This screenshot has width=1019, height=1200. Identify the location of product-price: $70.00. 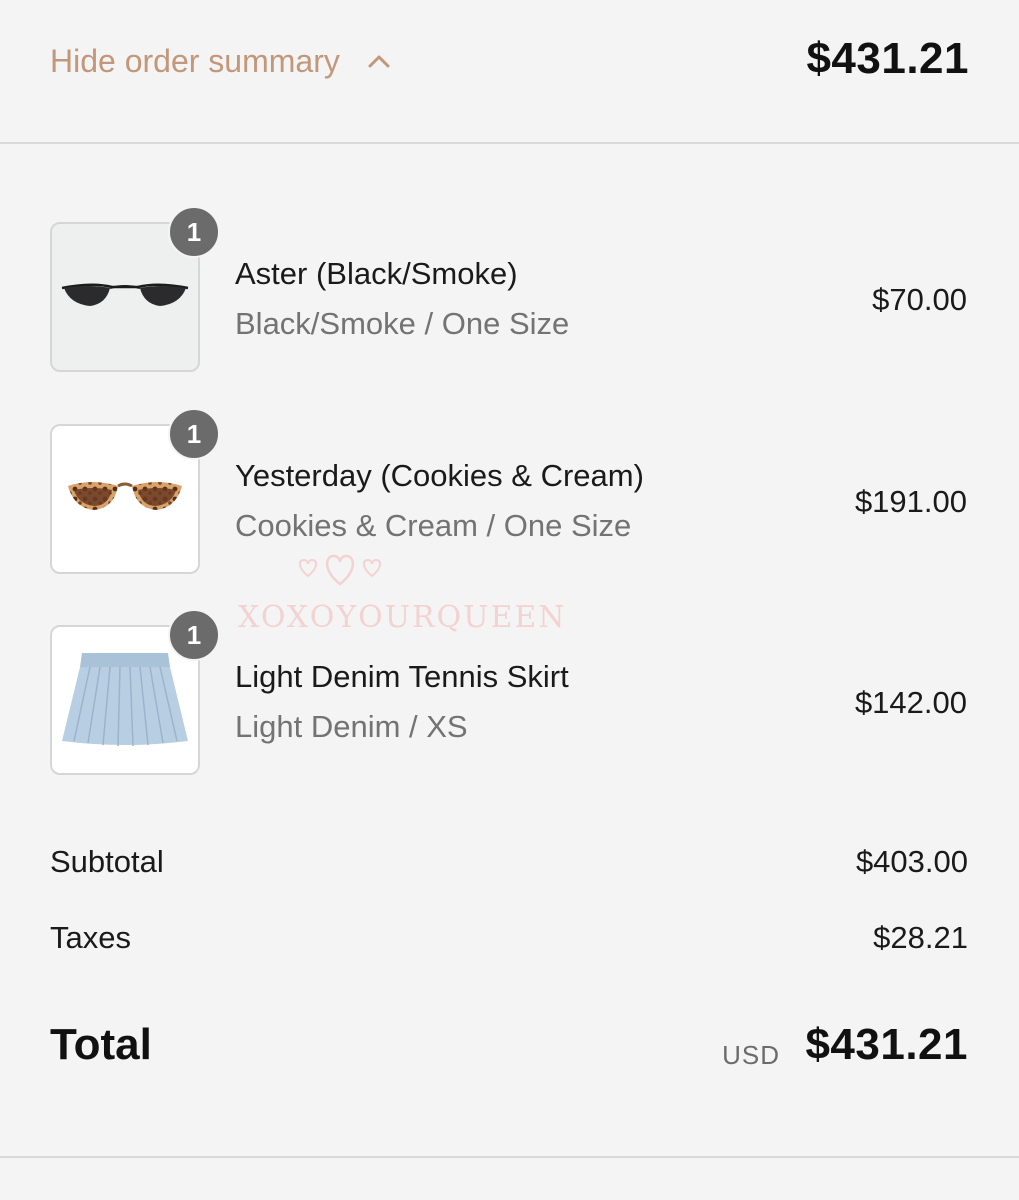
(919, 299).